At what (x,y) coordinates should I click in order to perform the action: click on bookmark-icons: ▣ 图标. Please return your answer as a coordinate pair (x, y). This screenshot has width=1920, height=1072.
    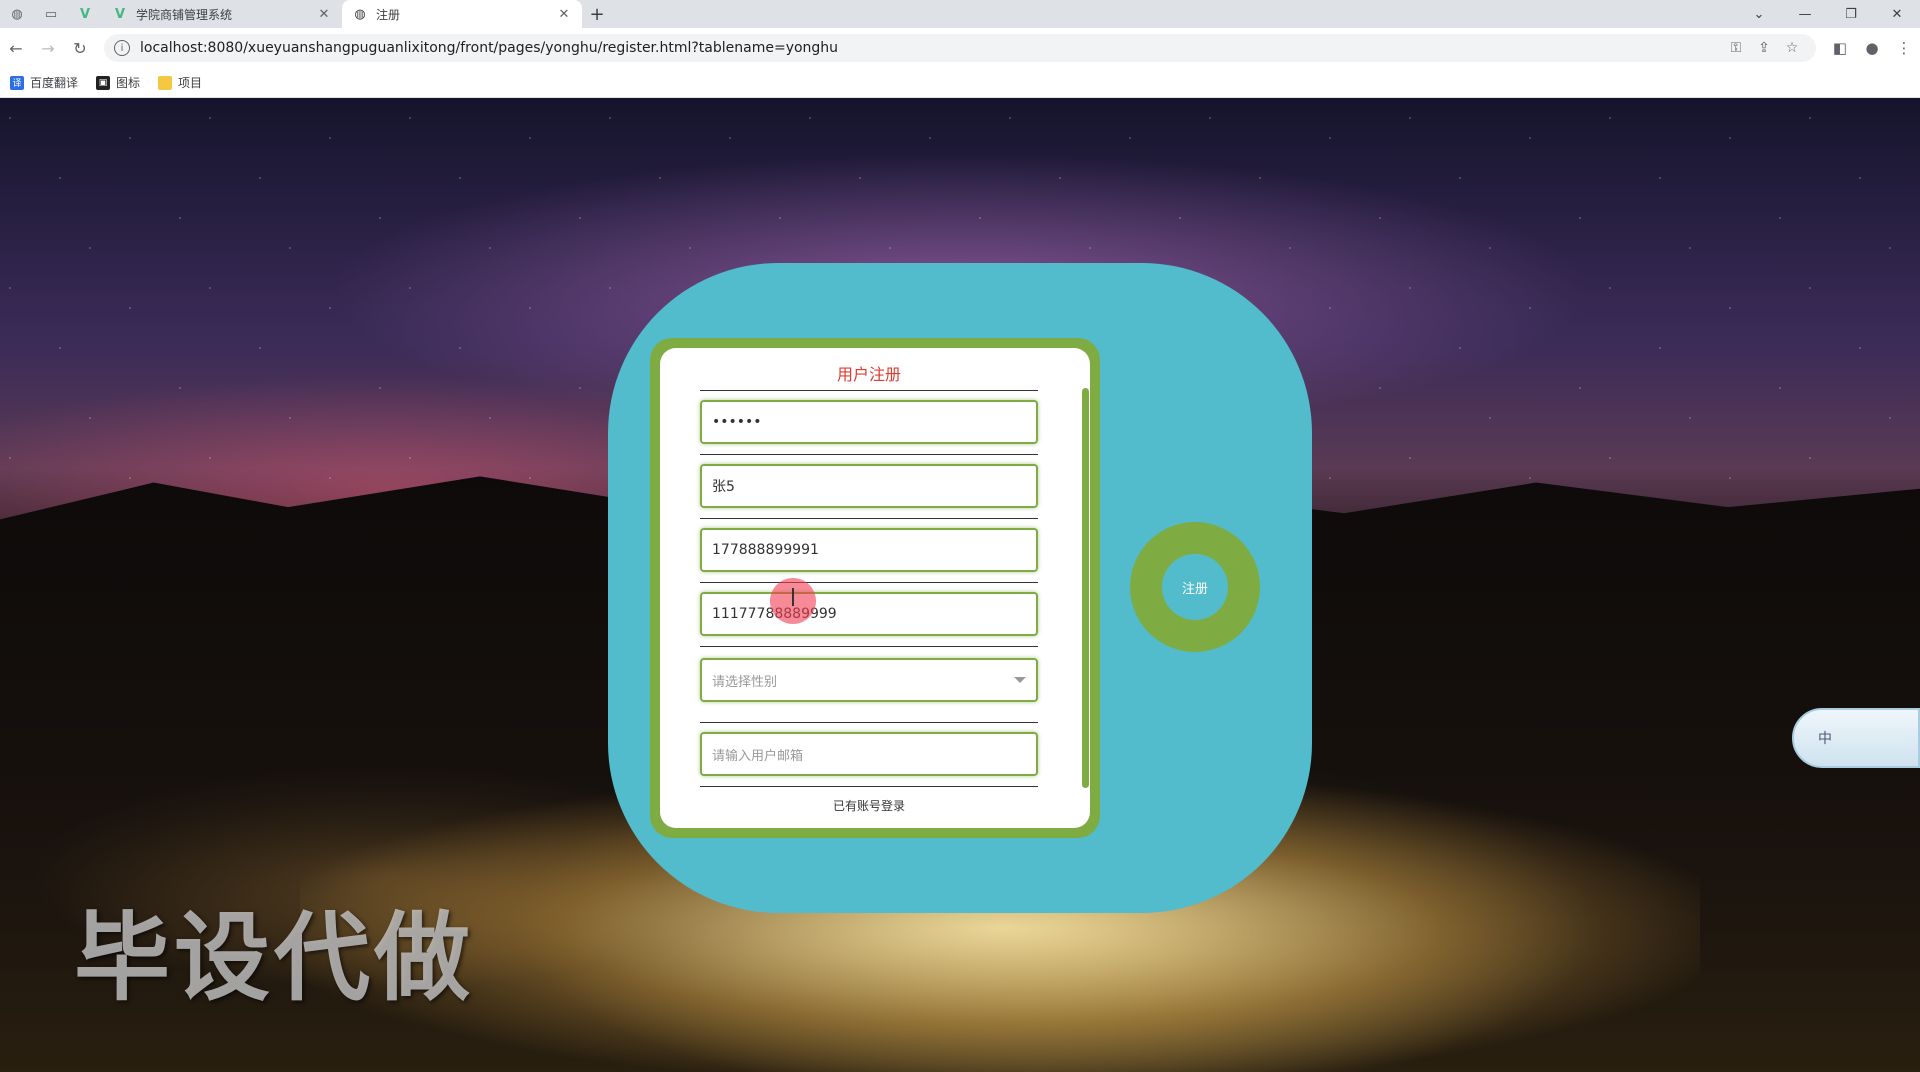
    Looking at the image, I should click on (118, 82).